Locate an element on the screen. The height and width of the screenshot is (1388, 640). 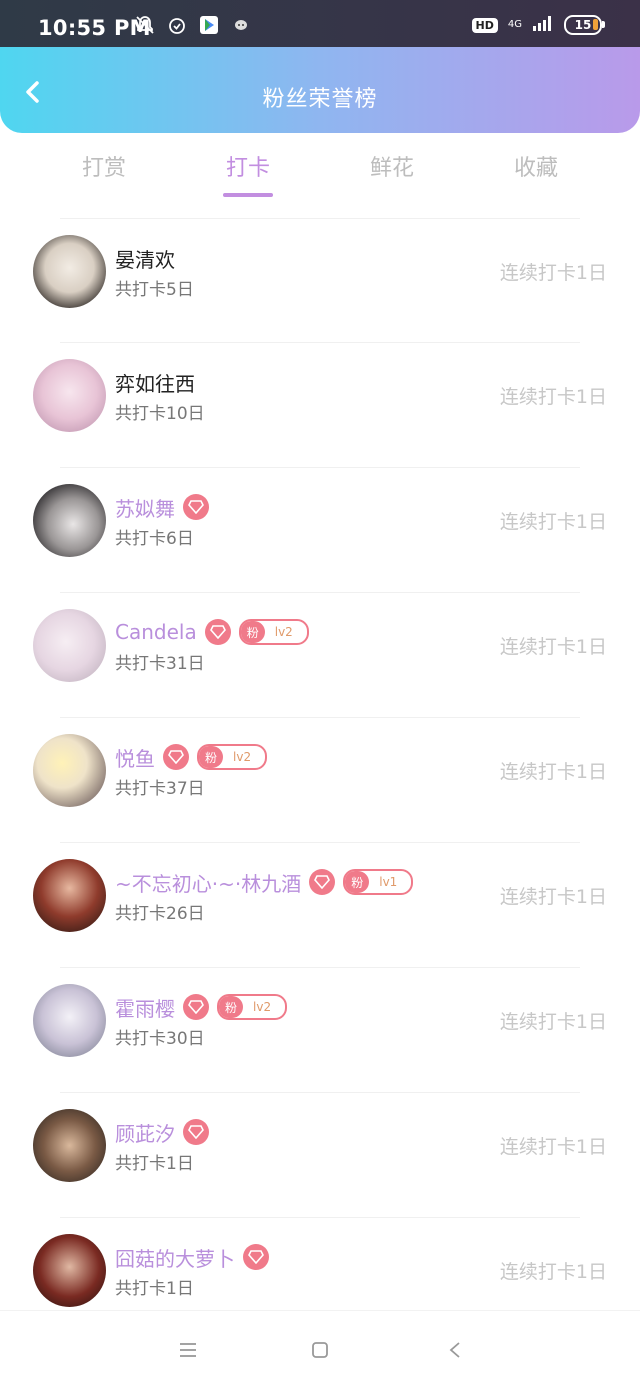
name-line: 弈如往西 is located at coordinates (155, 382).